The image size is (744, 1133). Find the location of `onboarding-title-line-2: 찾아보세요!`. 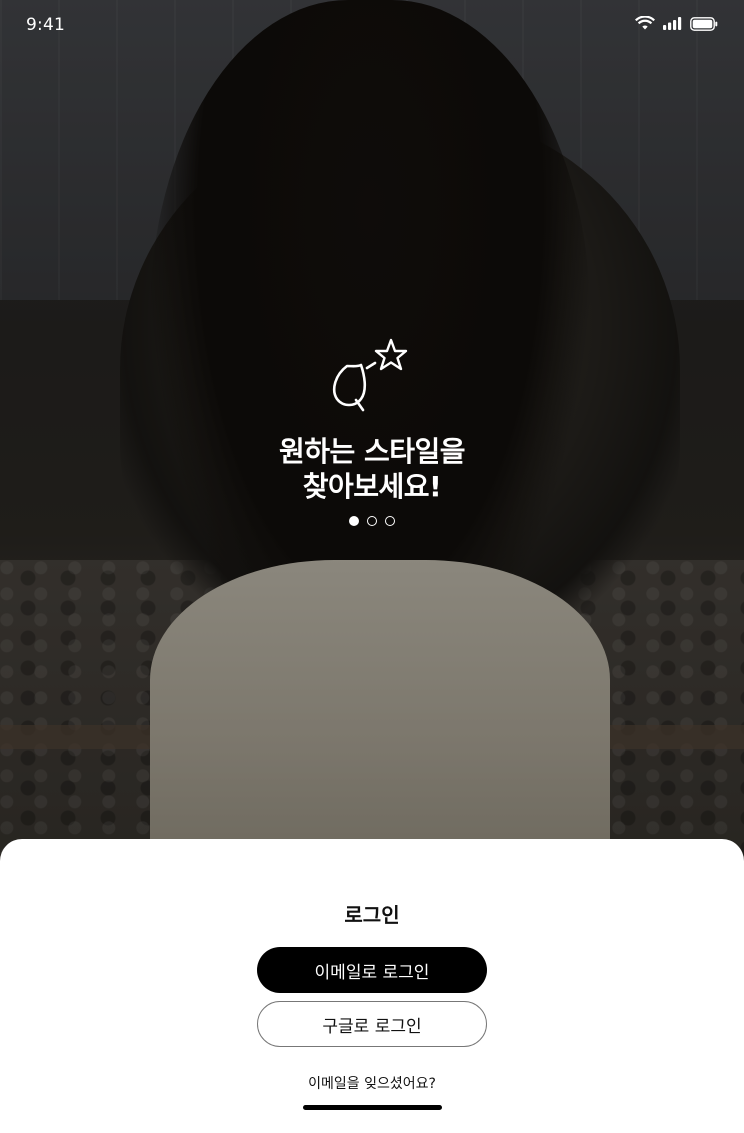

onboarding-title-line-2: 찾아보세요! is located at coordinates (372, 486).